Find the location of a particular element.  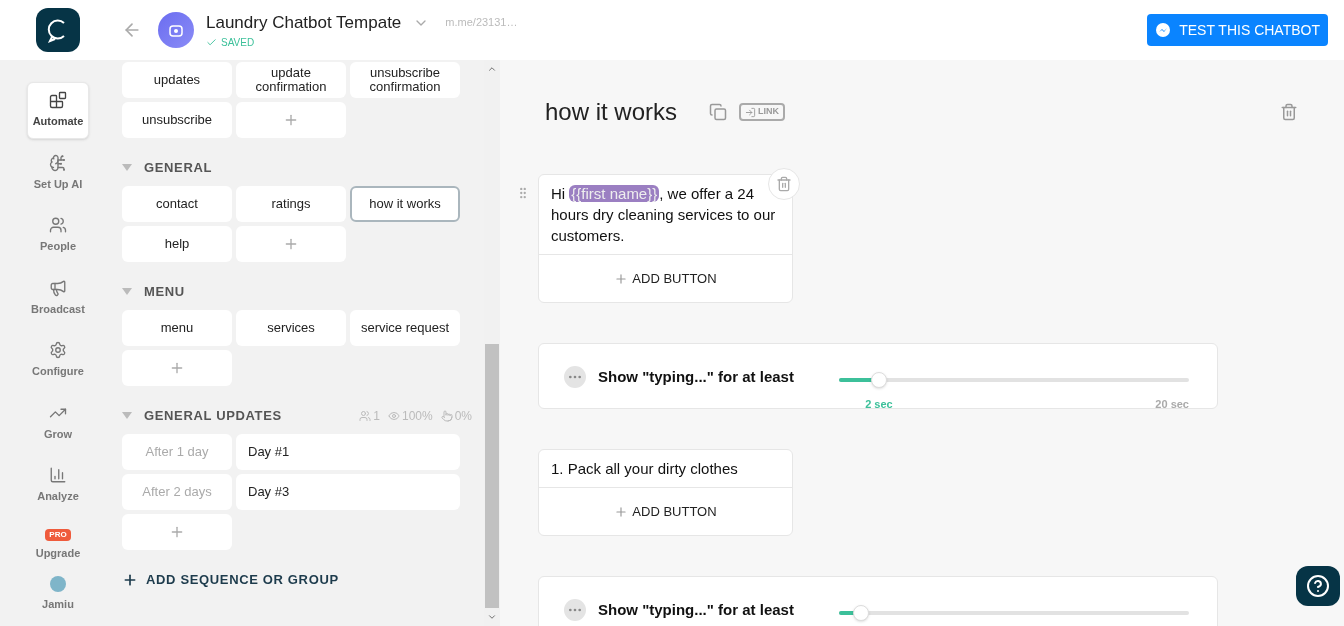

pointer-icon is located at coordinates (446, 416).